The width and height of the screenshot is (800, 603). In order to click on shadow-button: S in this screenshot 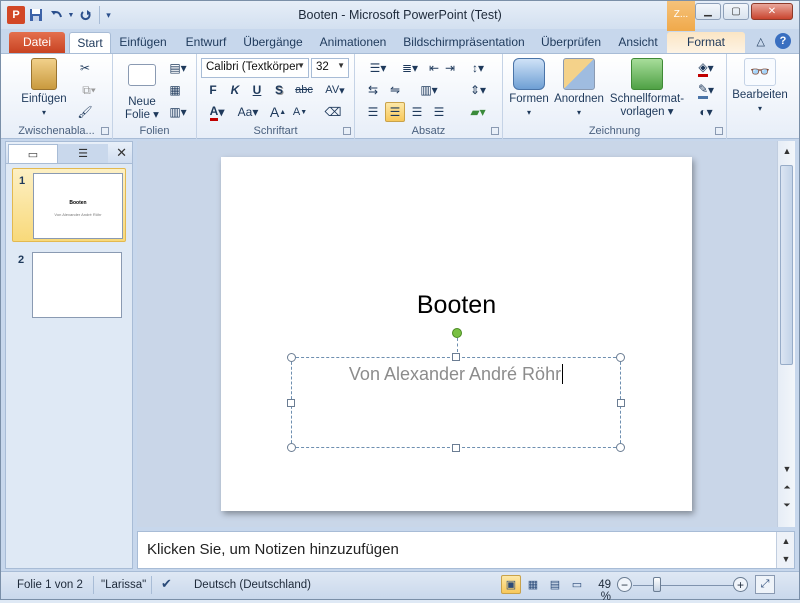, I will do `click(279, 90)`.